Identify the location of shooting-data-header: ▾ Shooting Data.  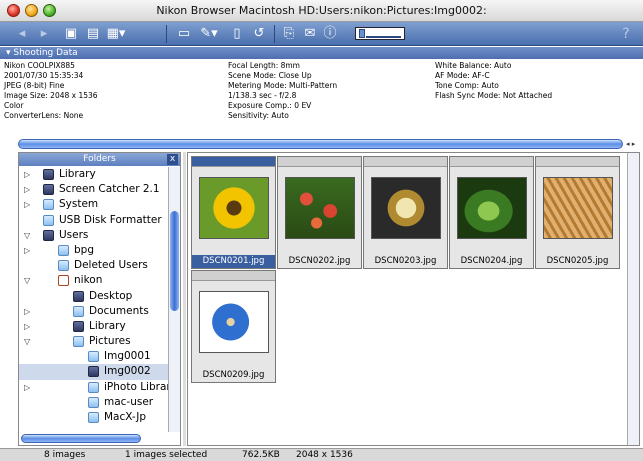
(321, 53).